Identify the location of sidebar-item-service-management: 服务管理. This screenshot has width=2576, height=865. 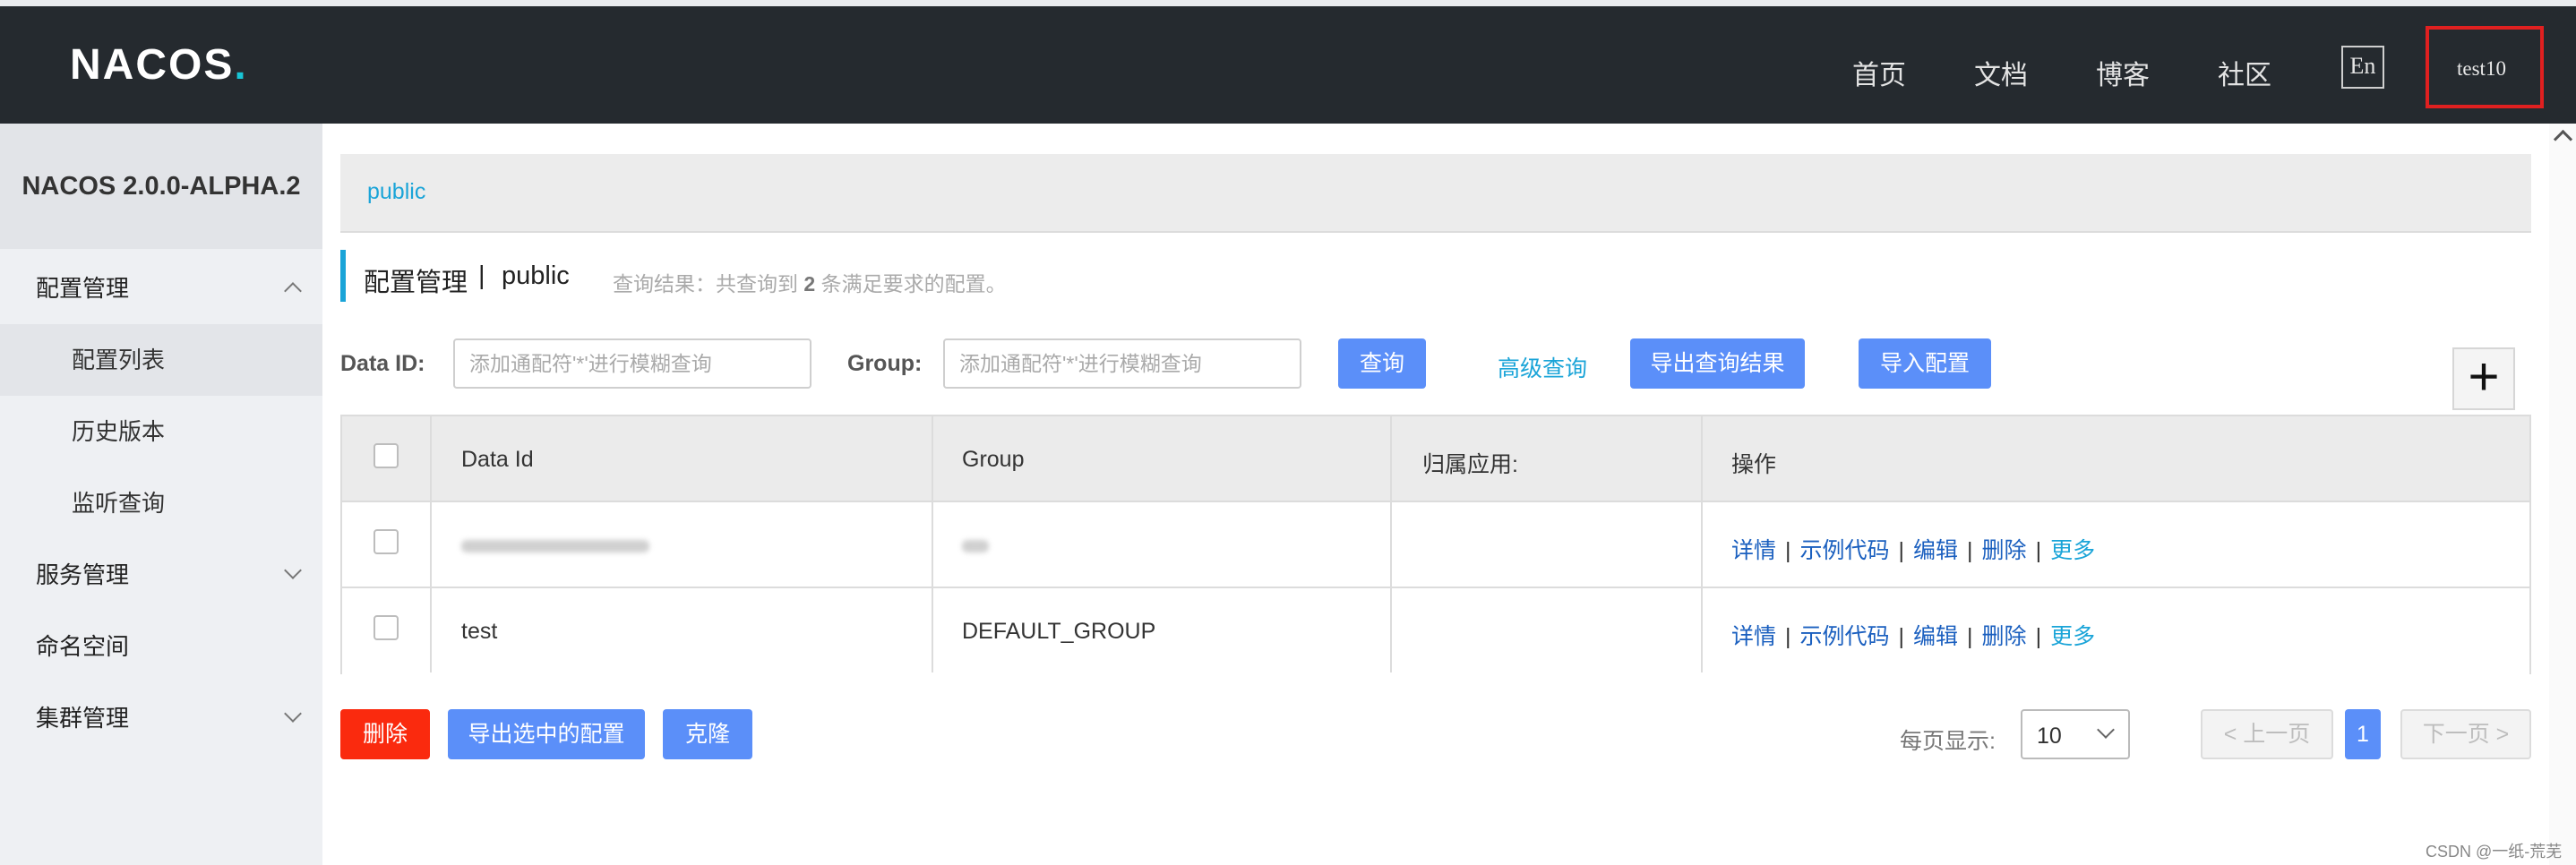
(161, 575).